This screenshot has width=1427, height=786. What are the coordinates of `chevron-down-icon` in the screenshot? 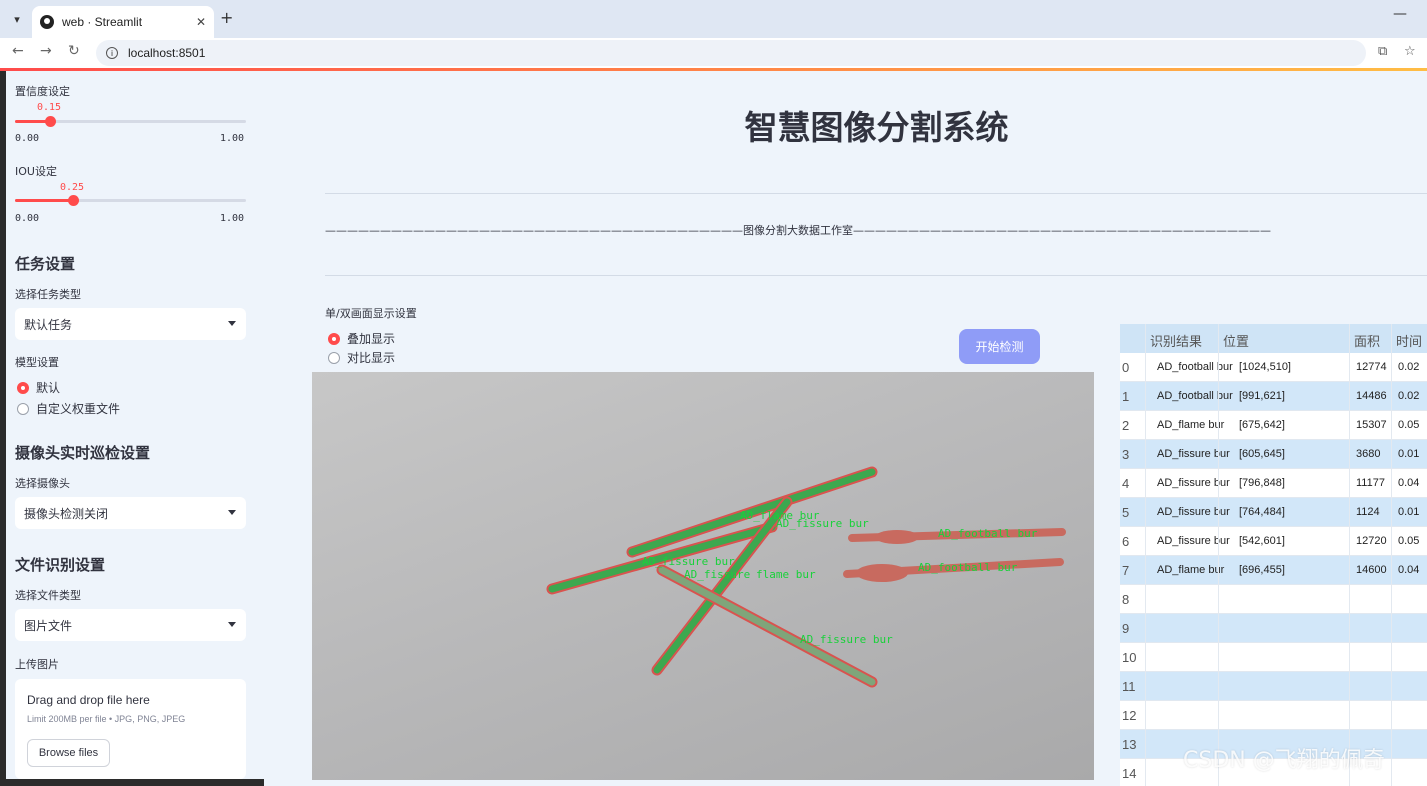 It's located at (232, 512).